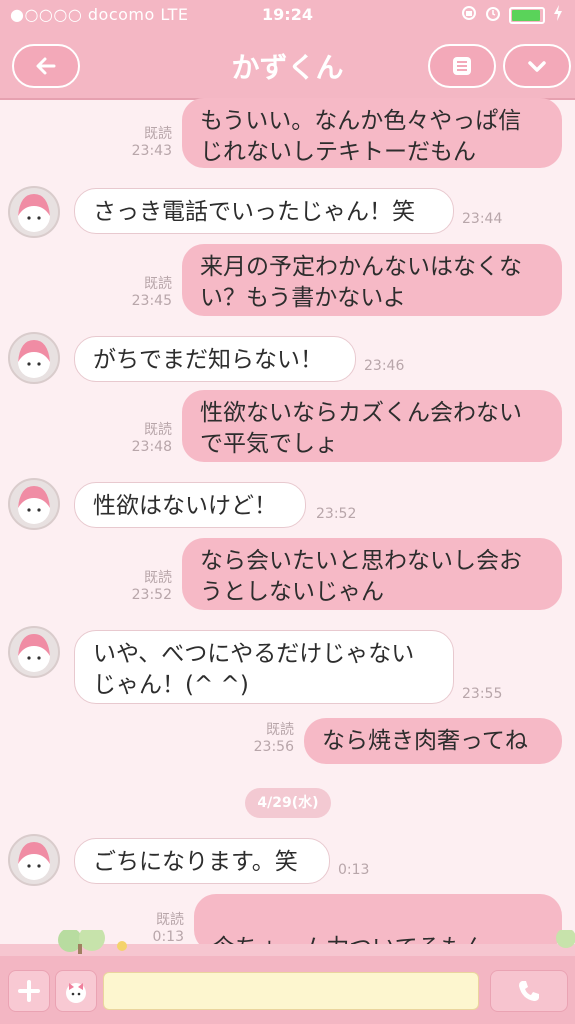  I want to click on message-meta: 既読 23:56, so click(273, 738).